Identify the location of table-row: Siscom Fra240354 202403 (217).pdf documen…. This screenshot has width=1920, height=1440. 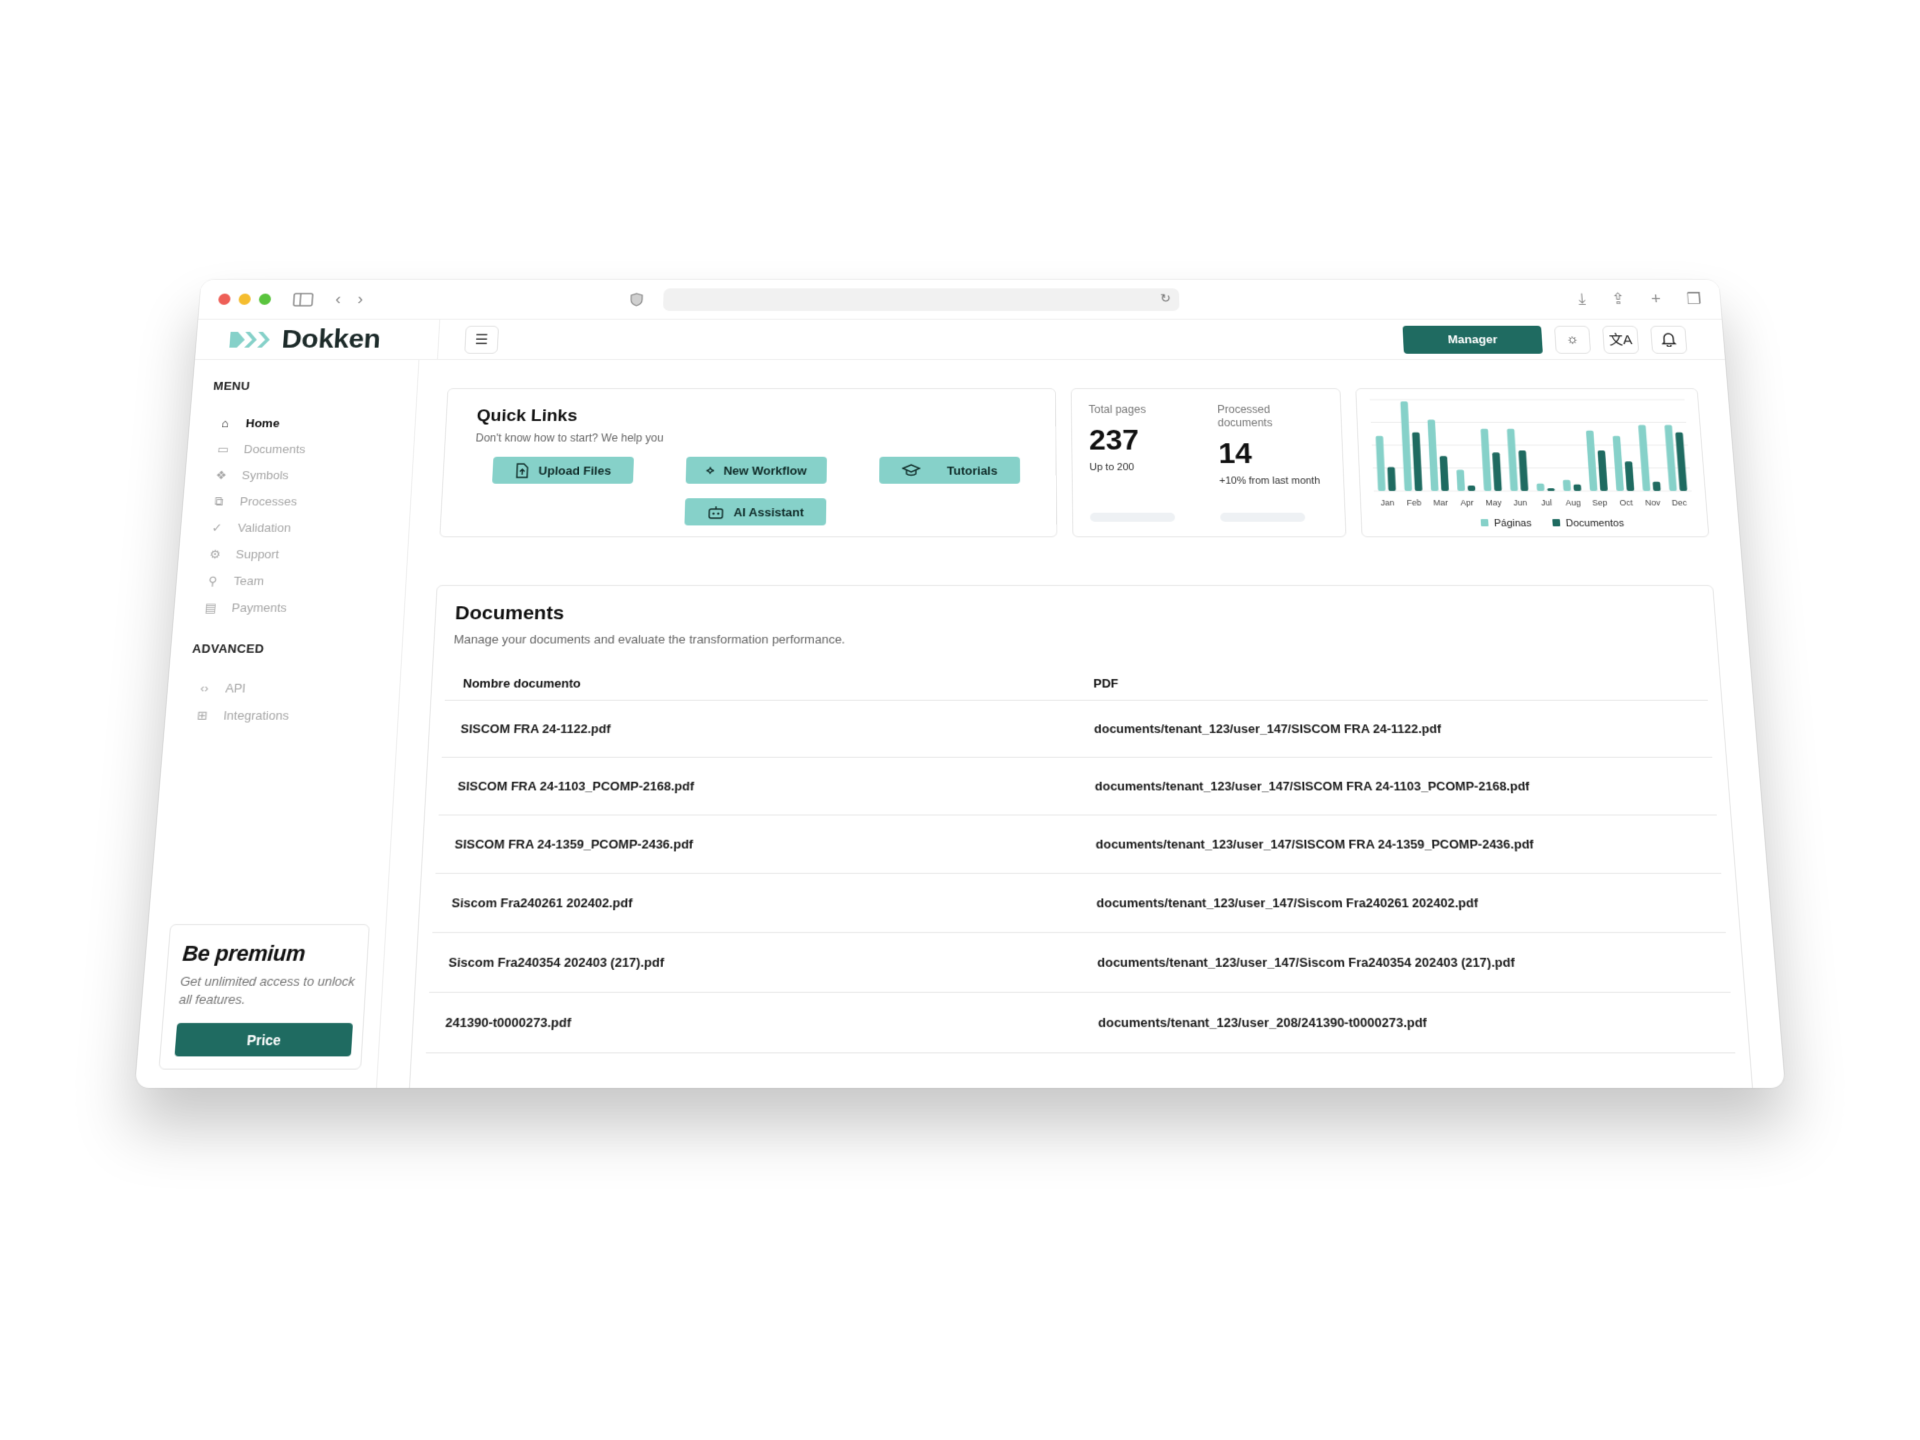
(1080, 962).